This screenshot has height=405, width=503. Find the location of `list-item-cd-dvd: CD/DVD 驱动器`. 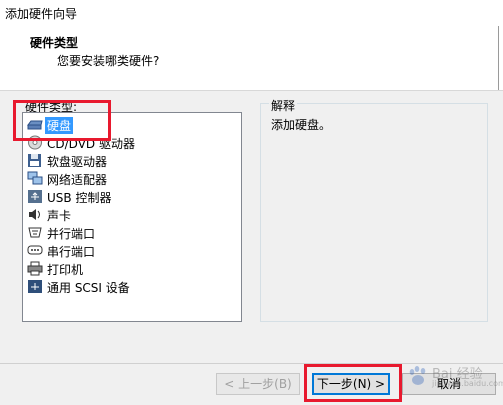

list-item-cd-dvd: CD/DVD 驱动器 is located at coordinates (125, 142).